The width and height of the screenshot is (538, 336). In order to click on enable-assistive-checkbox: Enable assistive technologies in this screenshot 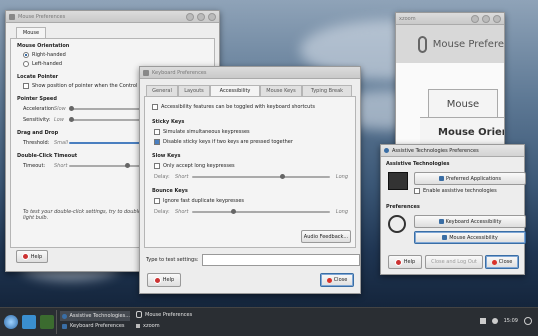, I will do `click(455, 191)`.